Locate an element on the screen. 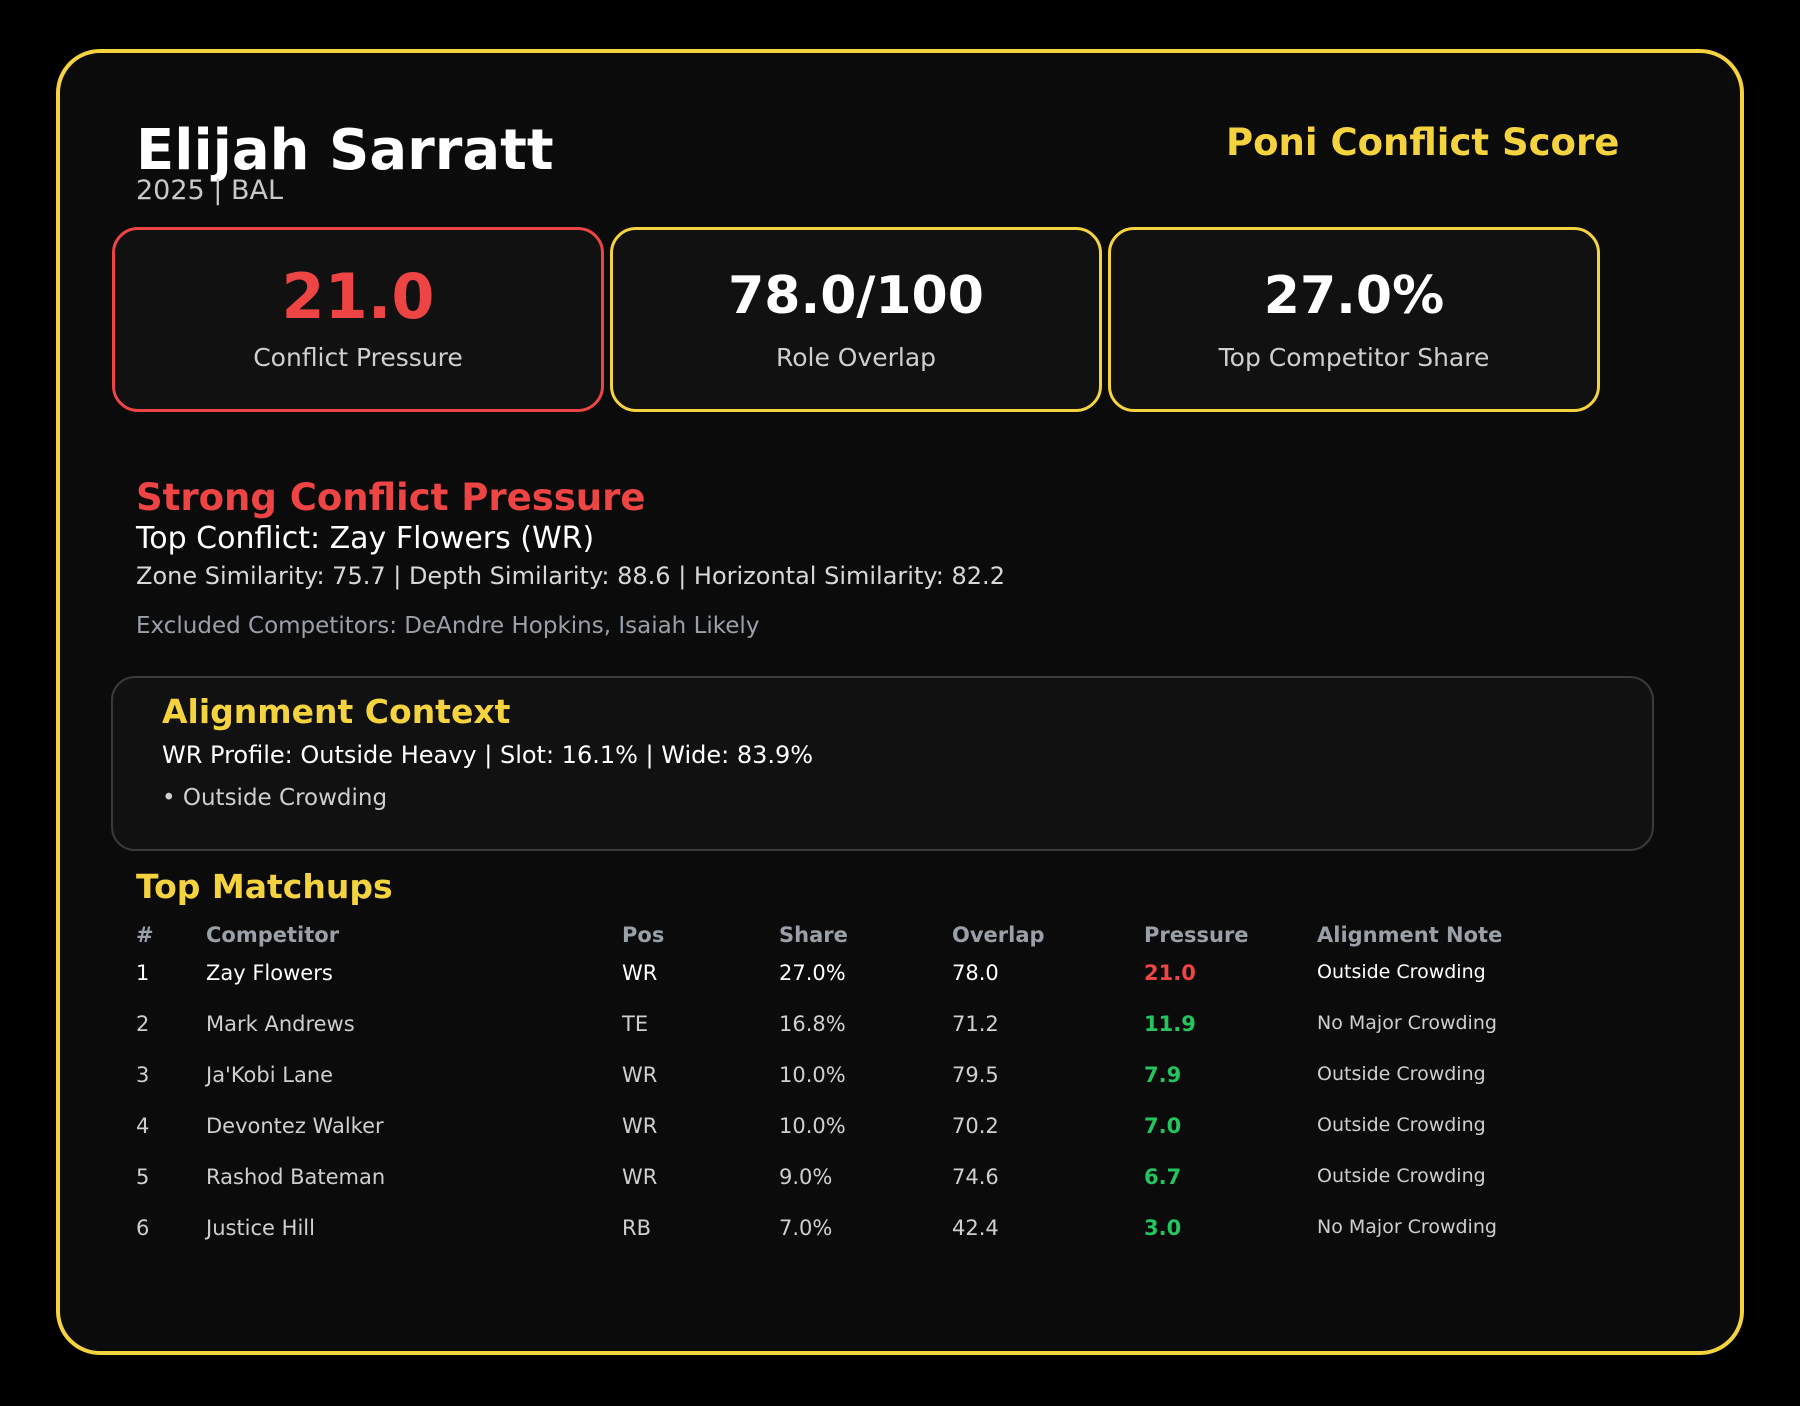  top-matchups-title: Top Matchups is located at coordinates (264, 886).